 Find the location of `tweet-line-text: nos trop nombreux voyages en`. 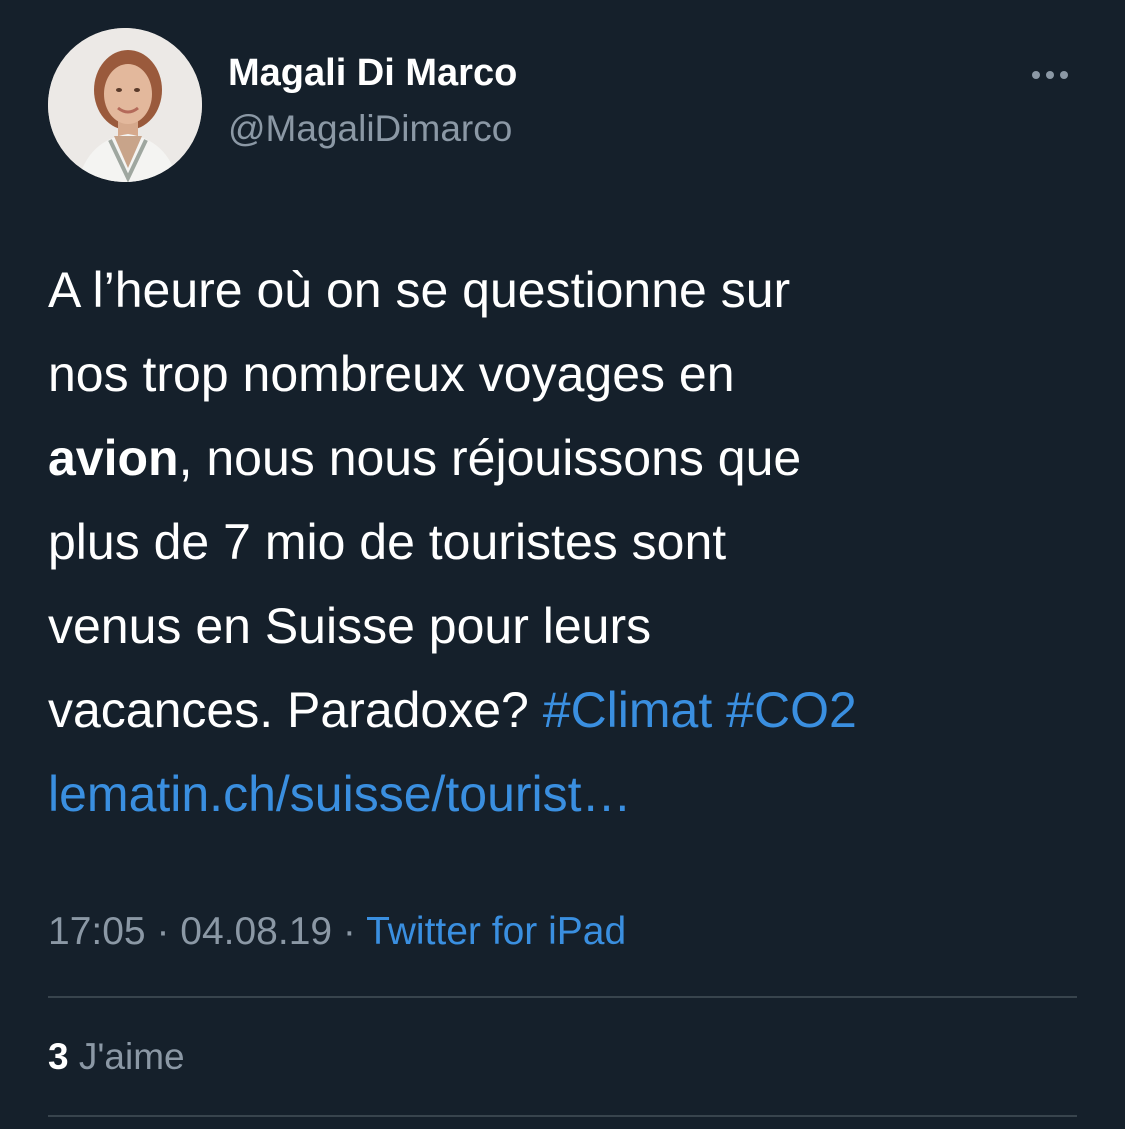

tweet-line-text: nos trop nombreux voyages en is located at coordinates (391, 374).